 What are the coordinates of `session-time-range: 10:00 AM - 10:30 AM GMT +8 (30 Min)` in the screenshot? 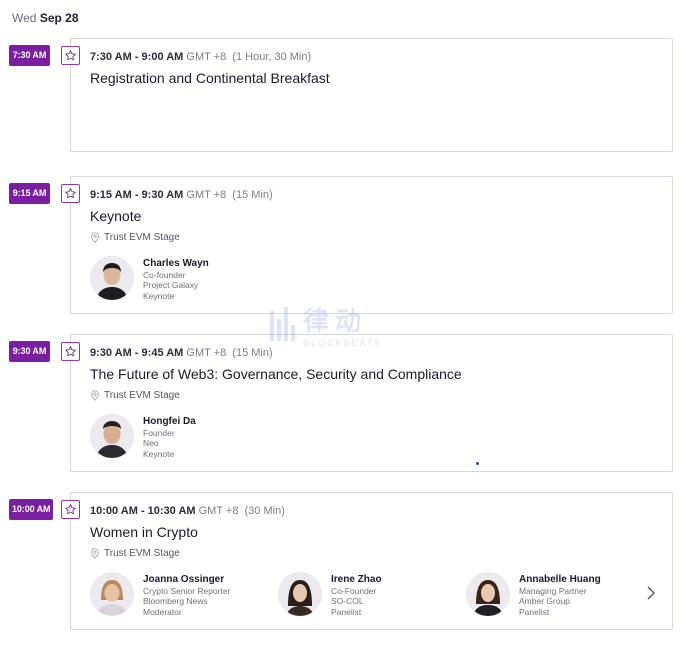 It's located at (375, 511).